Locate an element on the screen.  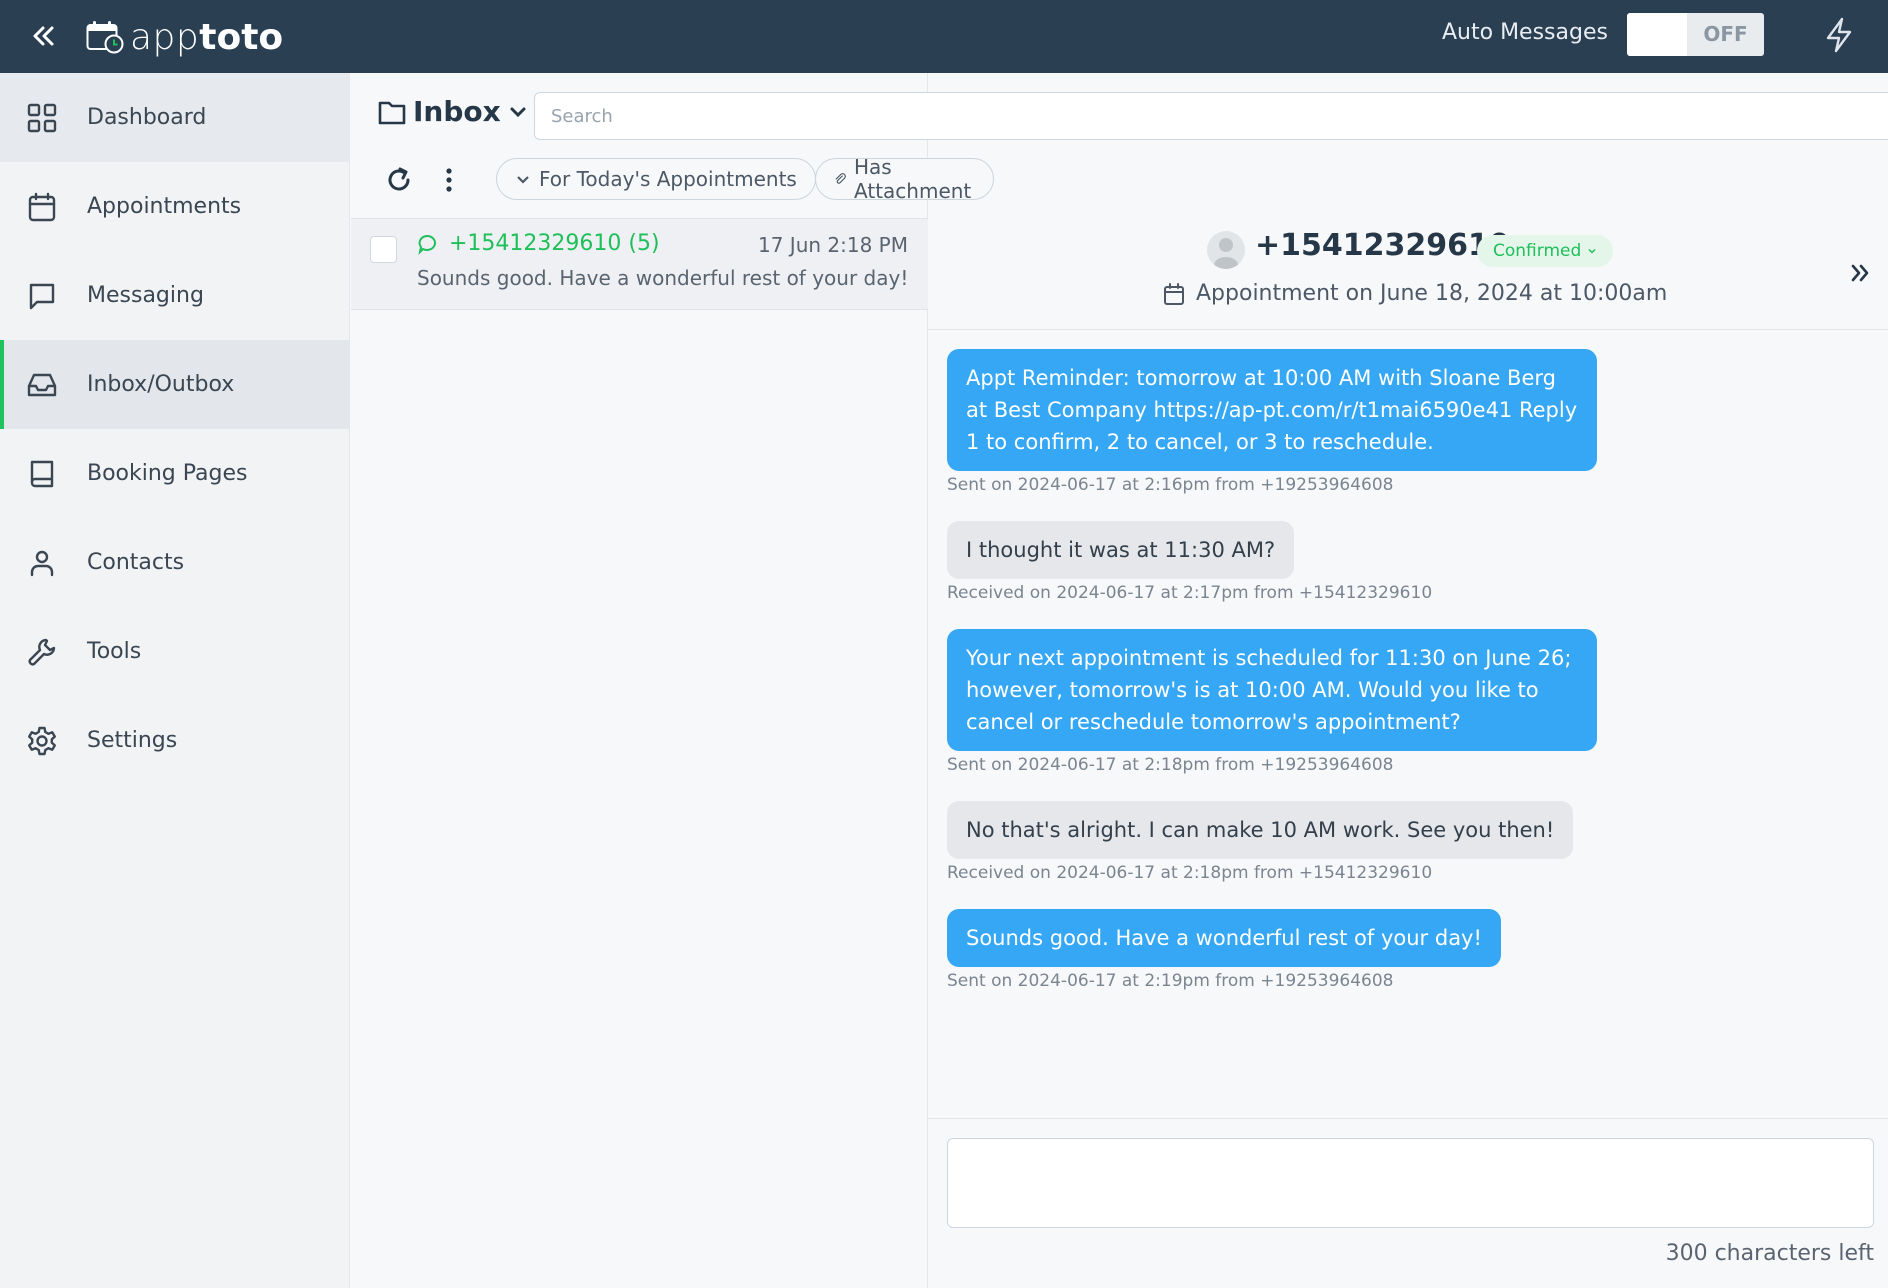
refresh-button is located at coordinates (399, 180).